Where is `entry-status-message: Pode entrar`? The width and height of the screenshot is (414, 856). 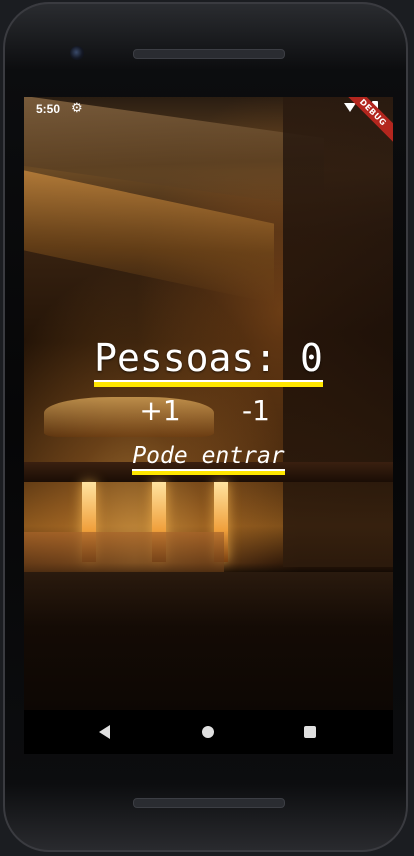
entry-status-message: Pode entrar is located at coordinates (208, 456).